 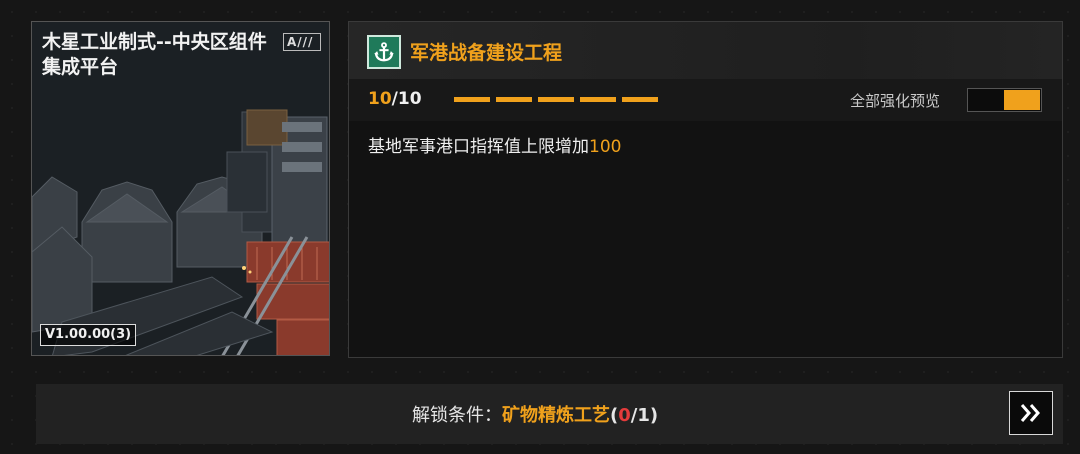 I want to click on effect-description: 基地军事港口指挥值上限增加100, so click(x=494, y=144).